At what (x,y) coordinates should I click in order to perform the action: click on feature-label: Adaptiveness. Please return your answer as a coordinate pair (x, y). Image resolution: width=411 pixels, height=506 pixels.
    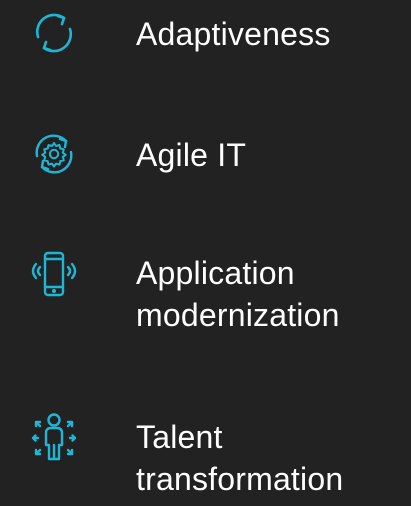
    Looking at the image, I should click on (233, 34).